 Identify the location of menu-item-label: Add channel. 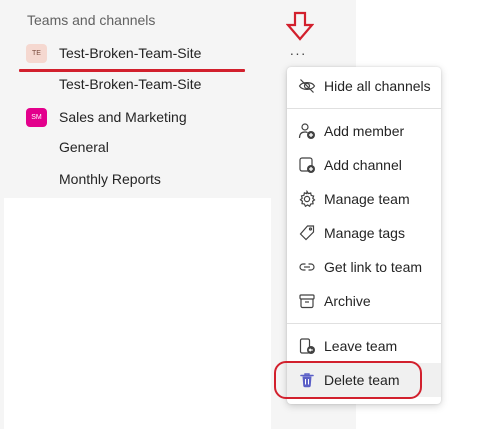
(363, 165).